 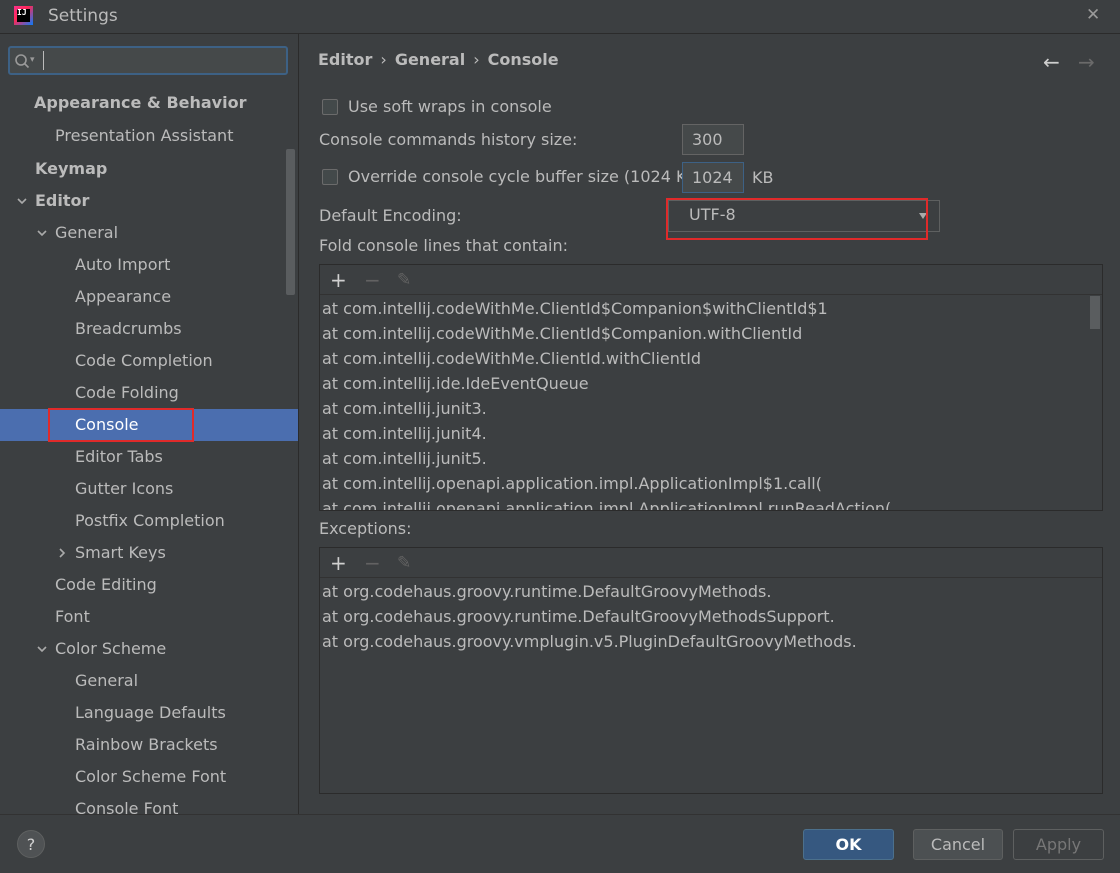 What do you see at coordinates (1086, 62) in the screenshot?
I see `forward-arrow-icon: →` at bounding box center [1086, 62].